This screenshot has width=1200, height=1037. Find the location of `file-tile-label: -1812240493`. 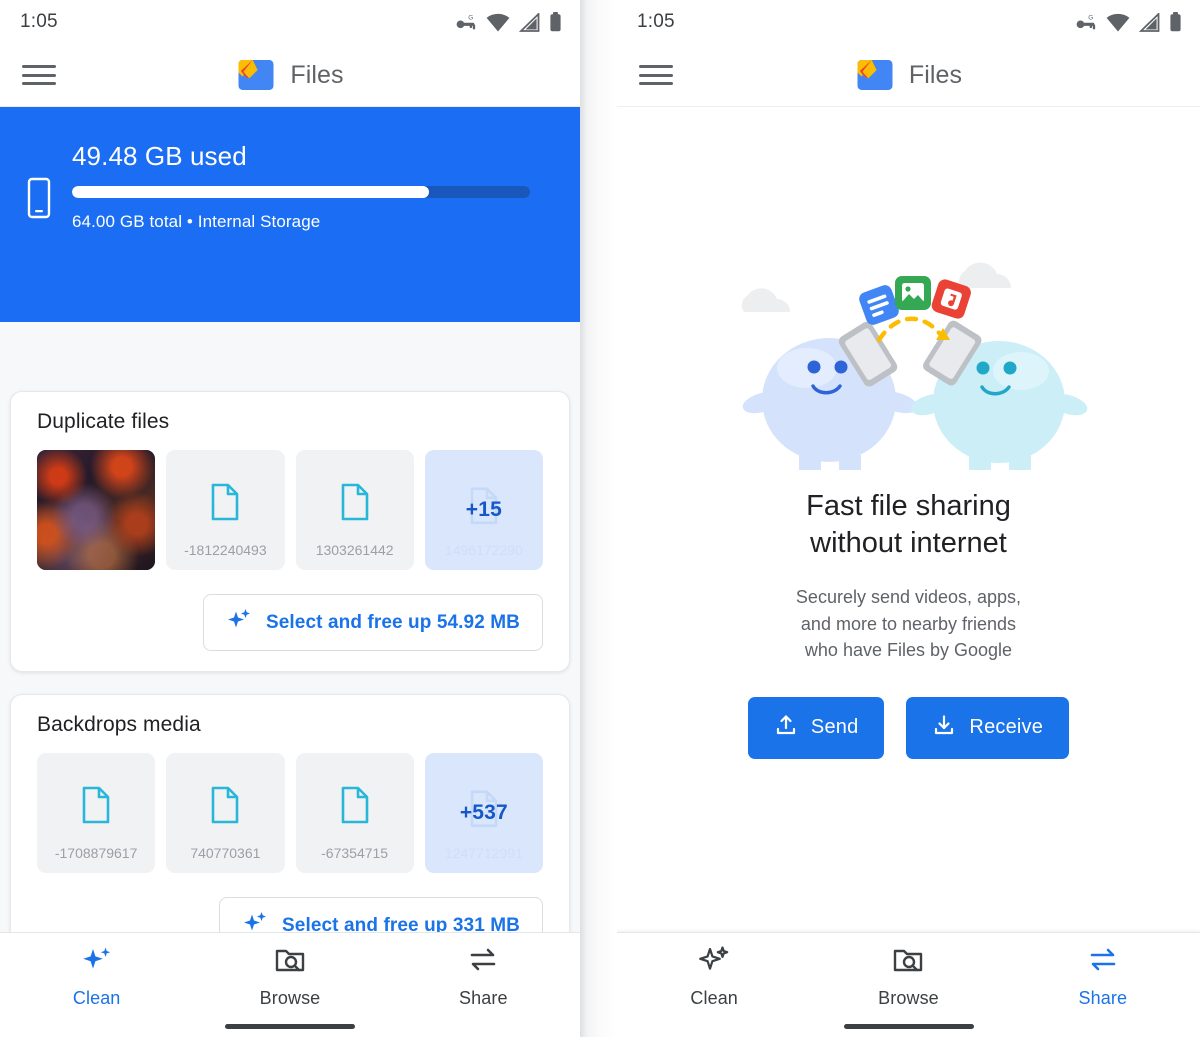

file-tile-label: -1812240493 is located at coordinates (225, 550).